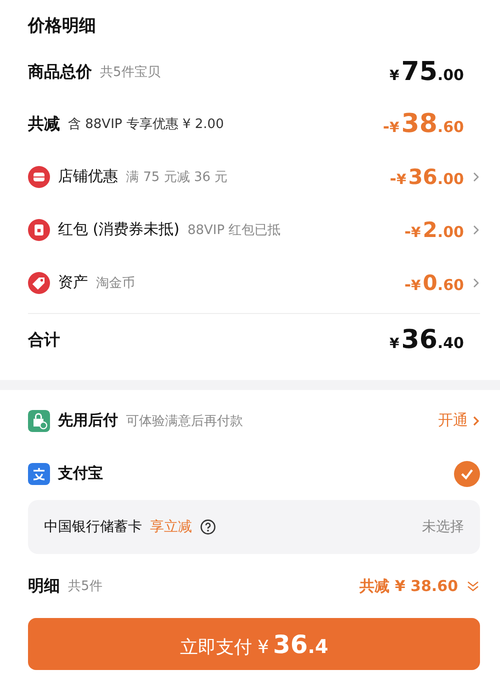 The width and height of the screenshot is (500, 673). What do you see at coordinates (80, 473) in the screenshot?
I see `row-label: 支付宝` at bounding box center [80, 473].